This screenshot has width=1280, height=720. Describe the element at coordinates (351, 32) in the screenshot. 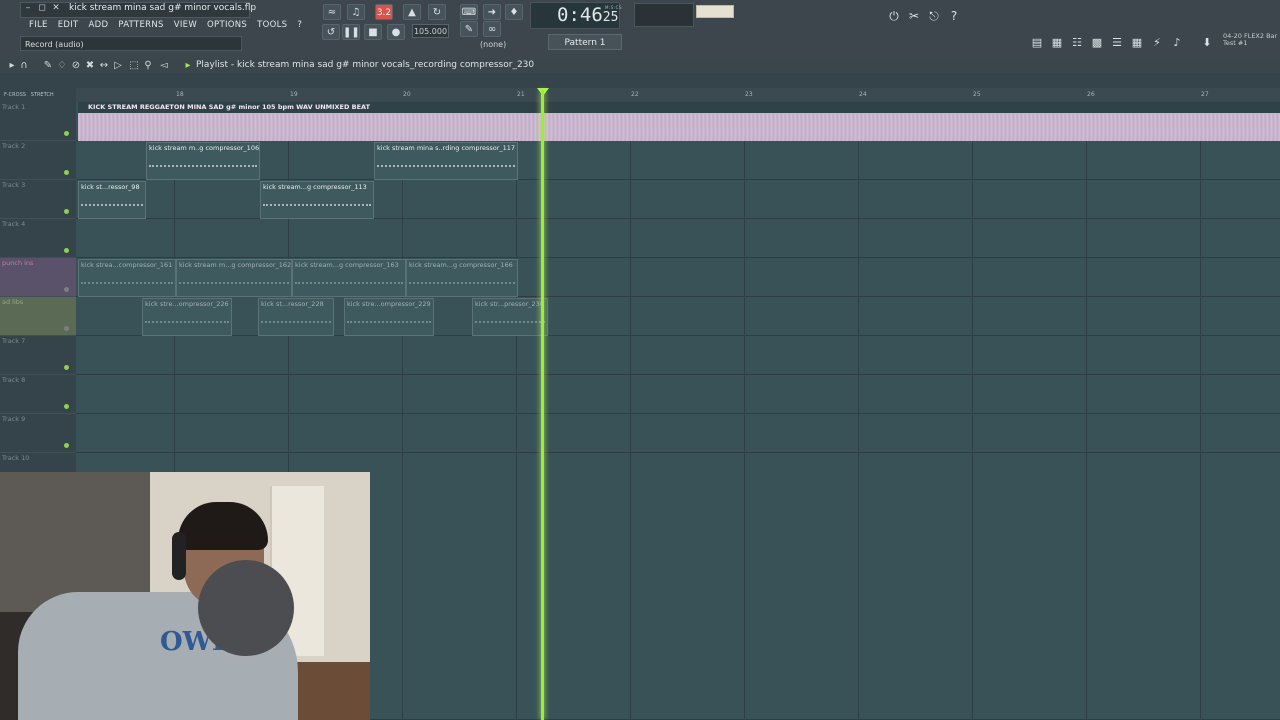

I see `pause-icon: ❚❚` at that location.